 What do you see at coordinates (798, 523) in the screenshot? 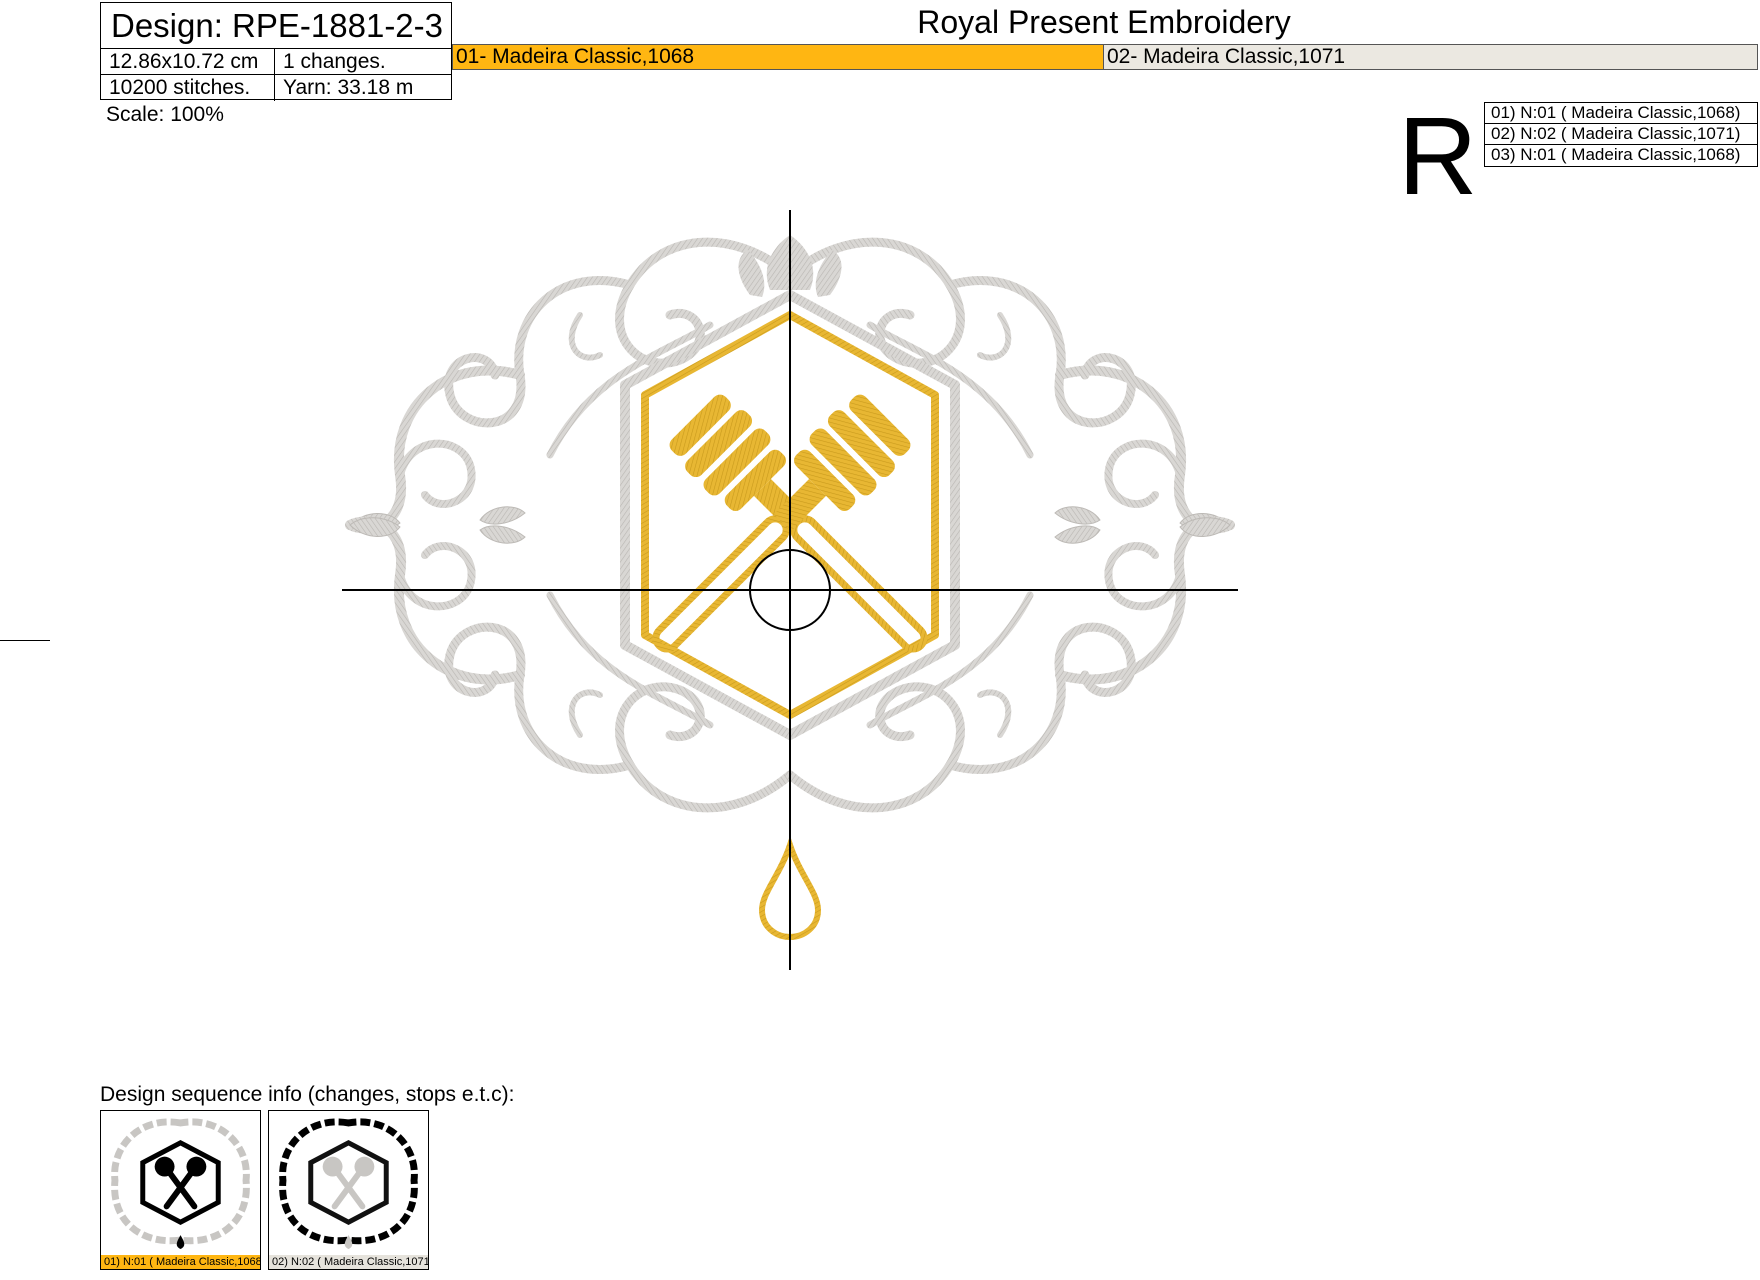
I see `honey-dipper-left` at bounding box center [798, 523].